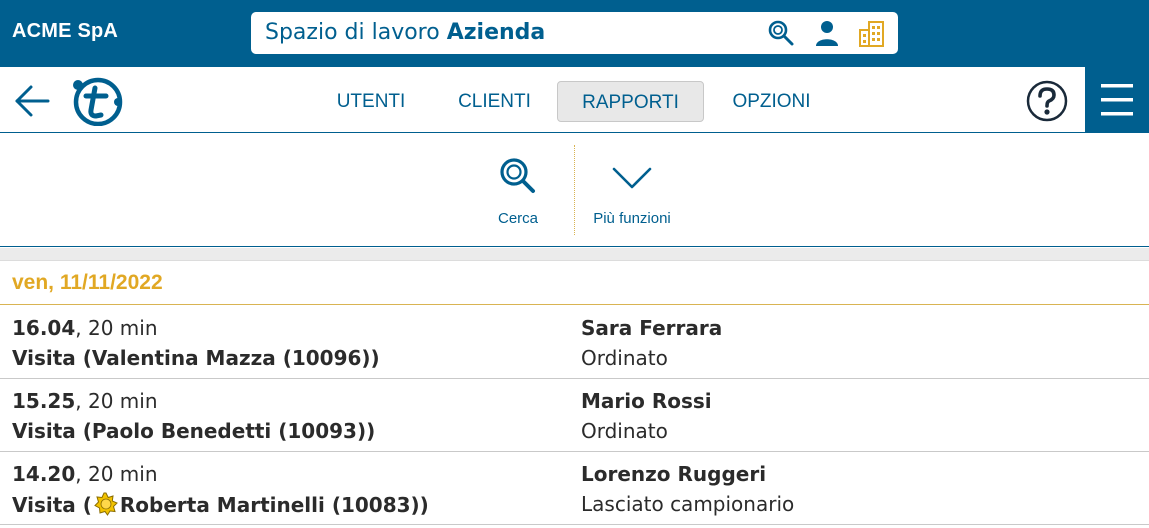  I want to click on search-tool-label: Cerca, so click(517, 218).